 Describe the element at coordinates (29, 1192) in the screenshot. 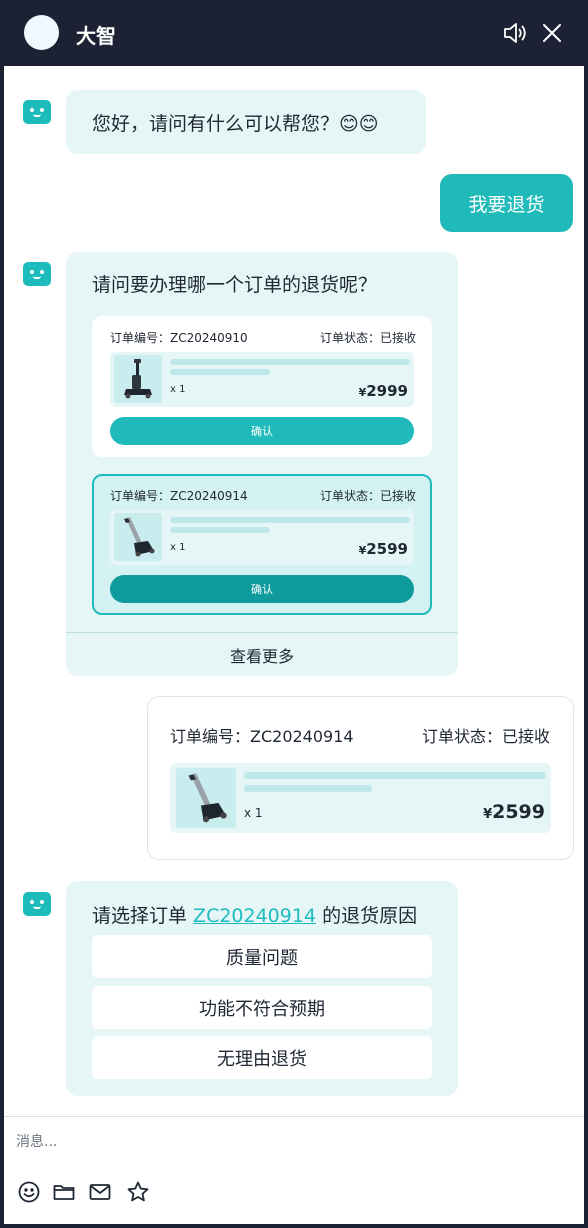

I see `emoji-icon` at that location.